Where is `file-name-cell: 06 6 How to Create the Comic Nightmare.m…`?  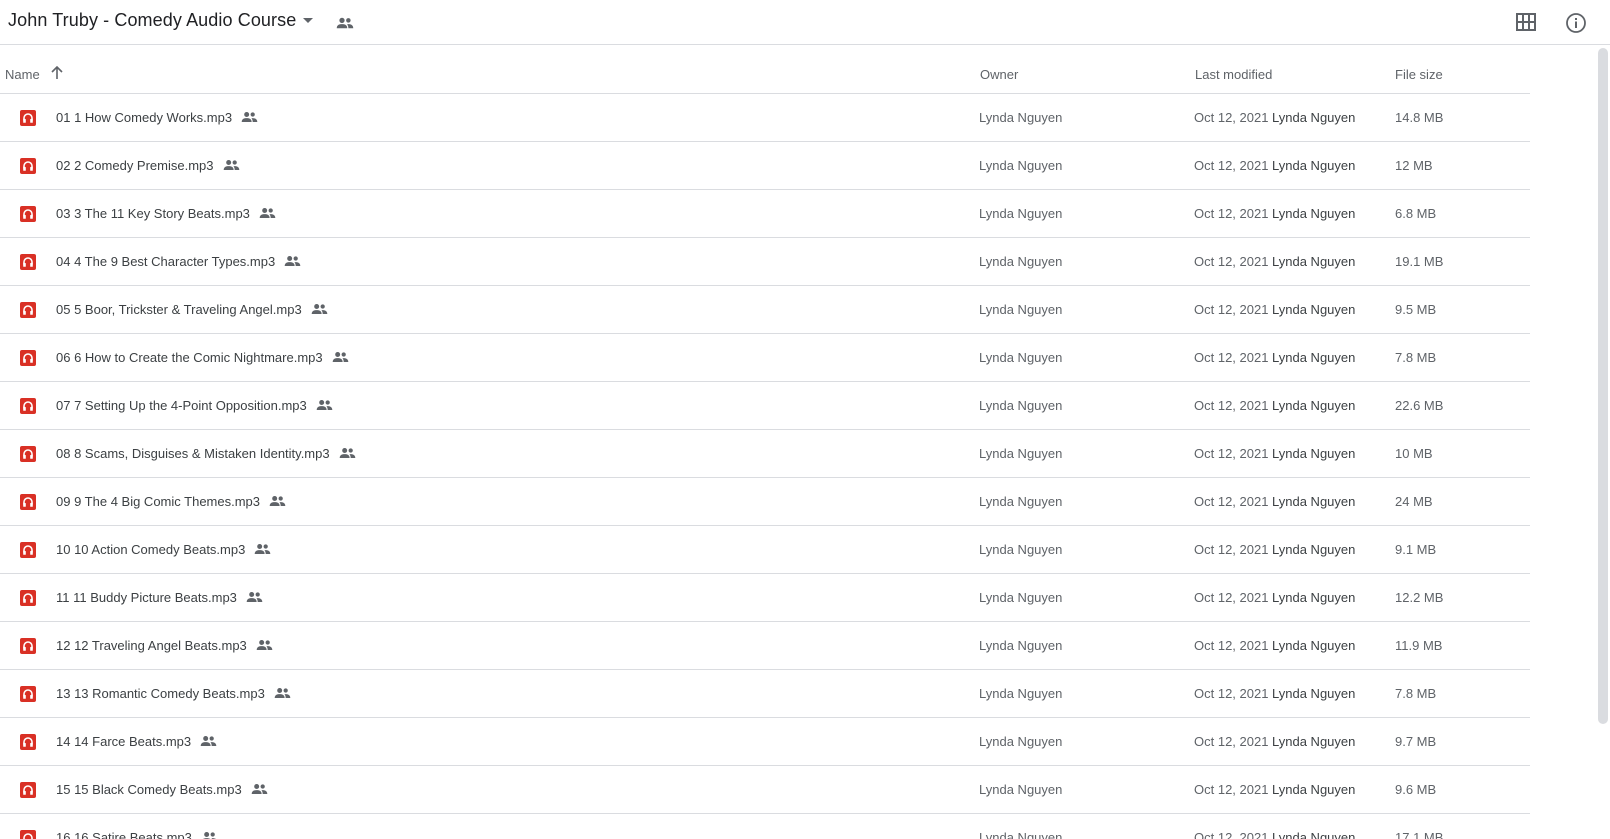 file-name-cell: 06 6 How to Create the Comic Nightmare.m… is located at coordinates (202, 357).